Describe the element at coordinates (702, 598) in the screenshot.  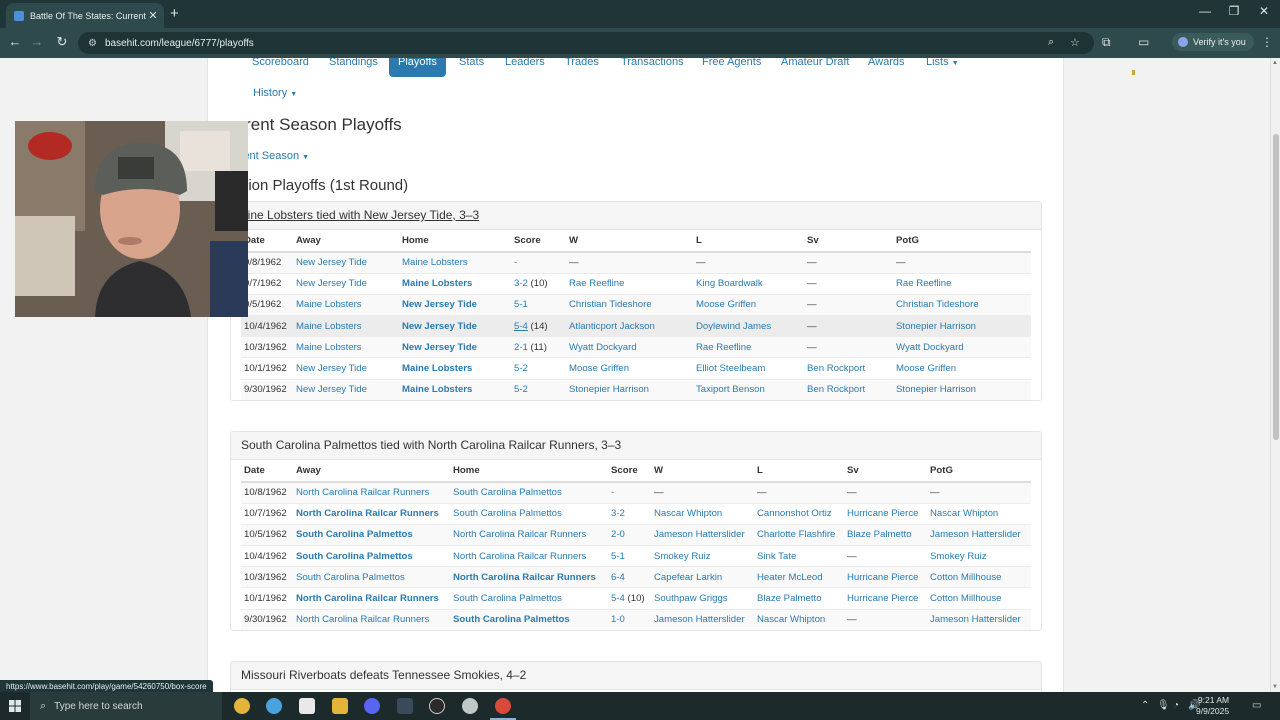
I see `cell-w: Southpaw Griggs` at that location.